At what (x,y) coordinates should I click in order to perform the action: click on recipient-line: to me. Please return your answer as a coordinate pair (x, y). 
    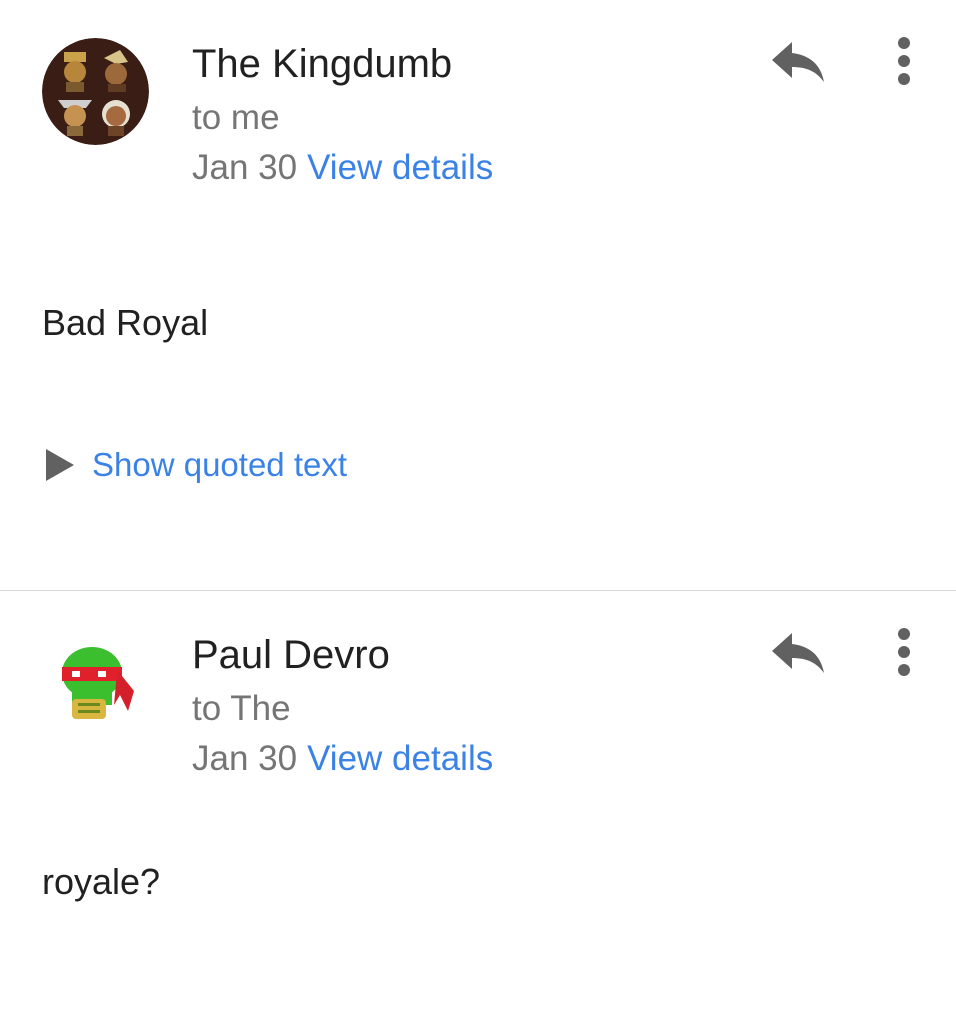
    Looking at the image, I should click on (236, 117).